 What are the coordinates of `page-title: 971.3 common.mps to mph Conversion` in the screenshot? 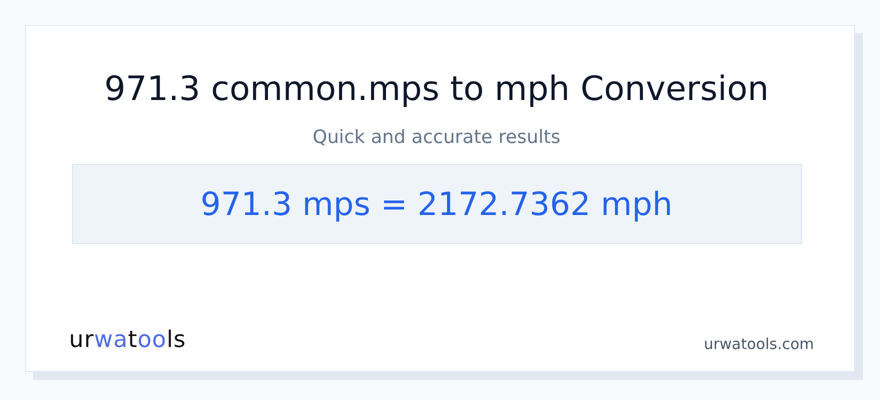 It's located at (436, 88).